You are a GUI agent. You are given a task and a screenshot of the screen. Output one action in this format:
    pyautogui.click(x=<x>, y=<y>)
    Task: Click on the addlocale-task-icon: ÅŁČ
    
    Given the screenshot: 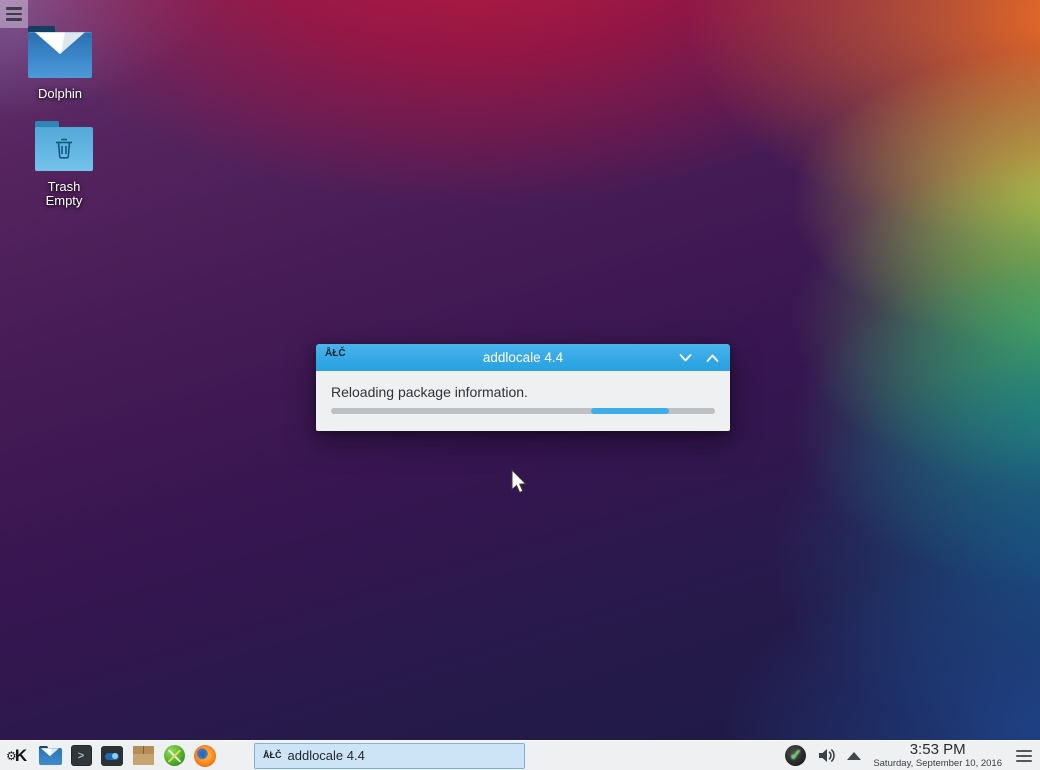 What is the action you would take?
    pyautogui.click(x=272, y=755)
    